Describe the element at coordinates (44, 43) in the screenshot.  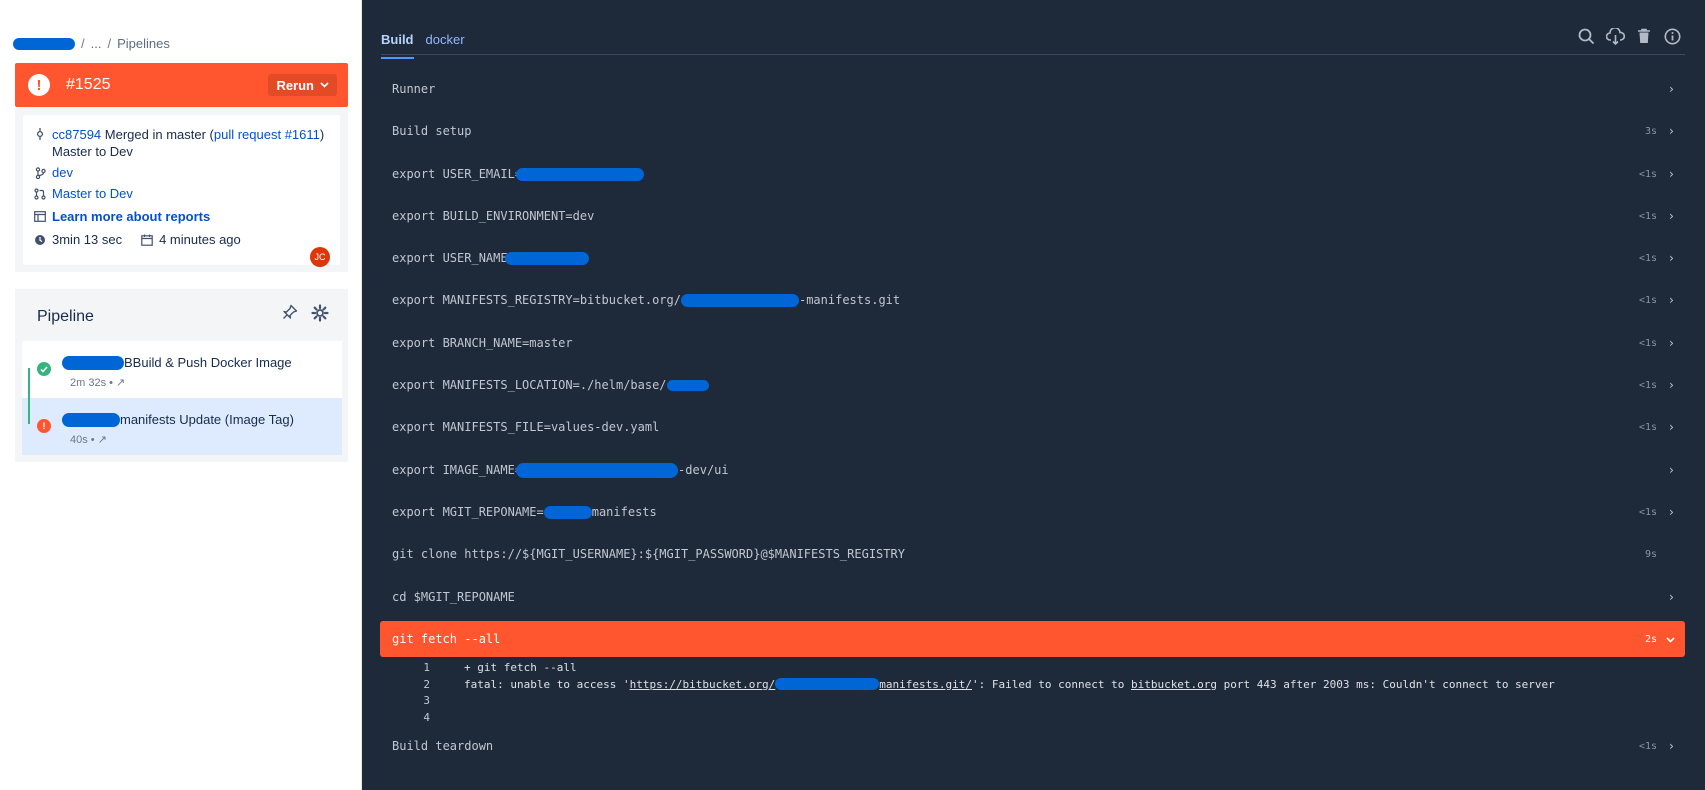
I see `redacted-workspace` at that location.